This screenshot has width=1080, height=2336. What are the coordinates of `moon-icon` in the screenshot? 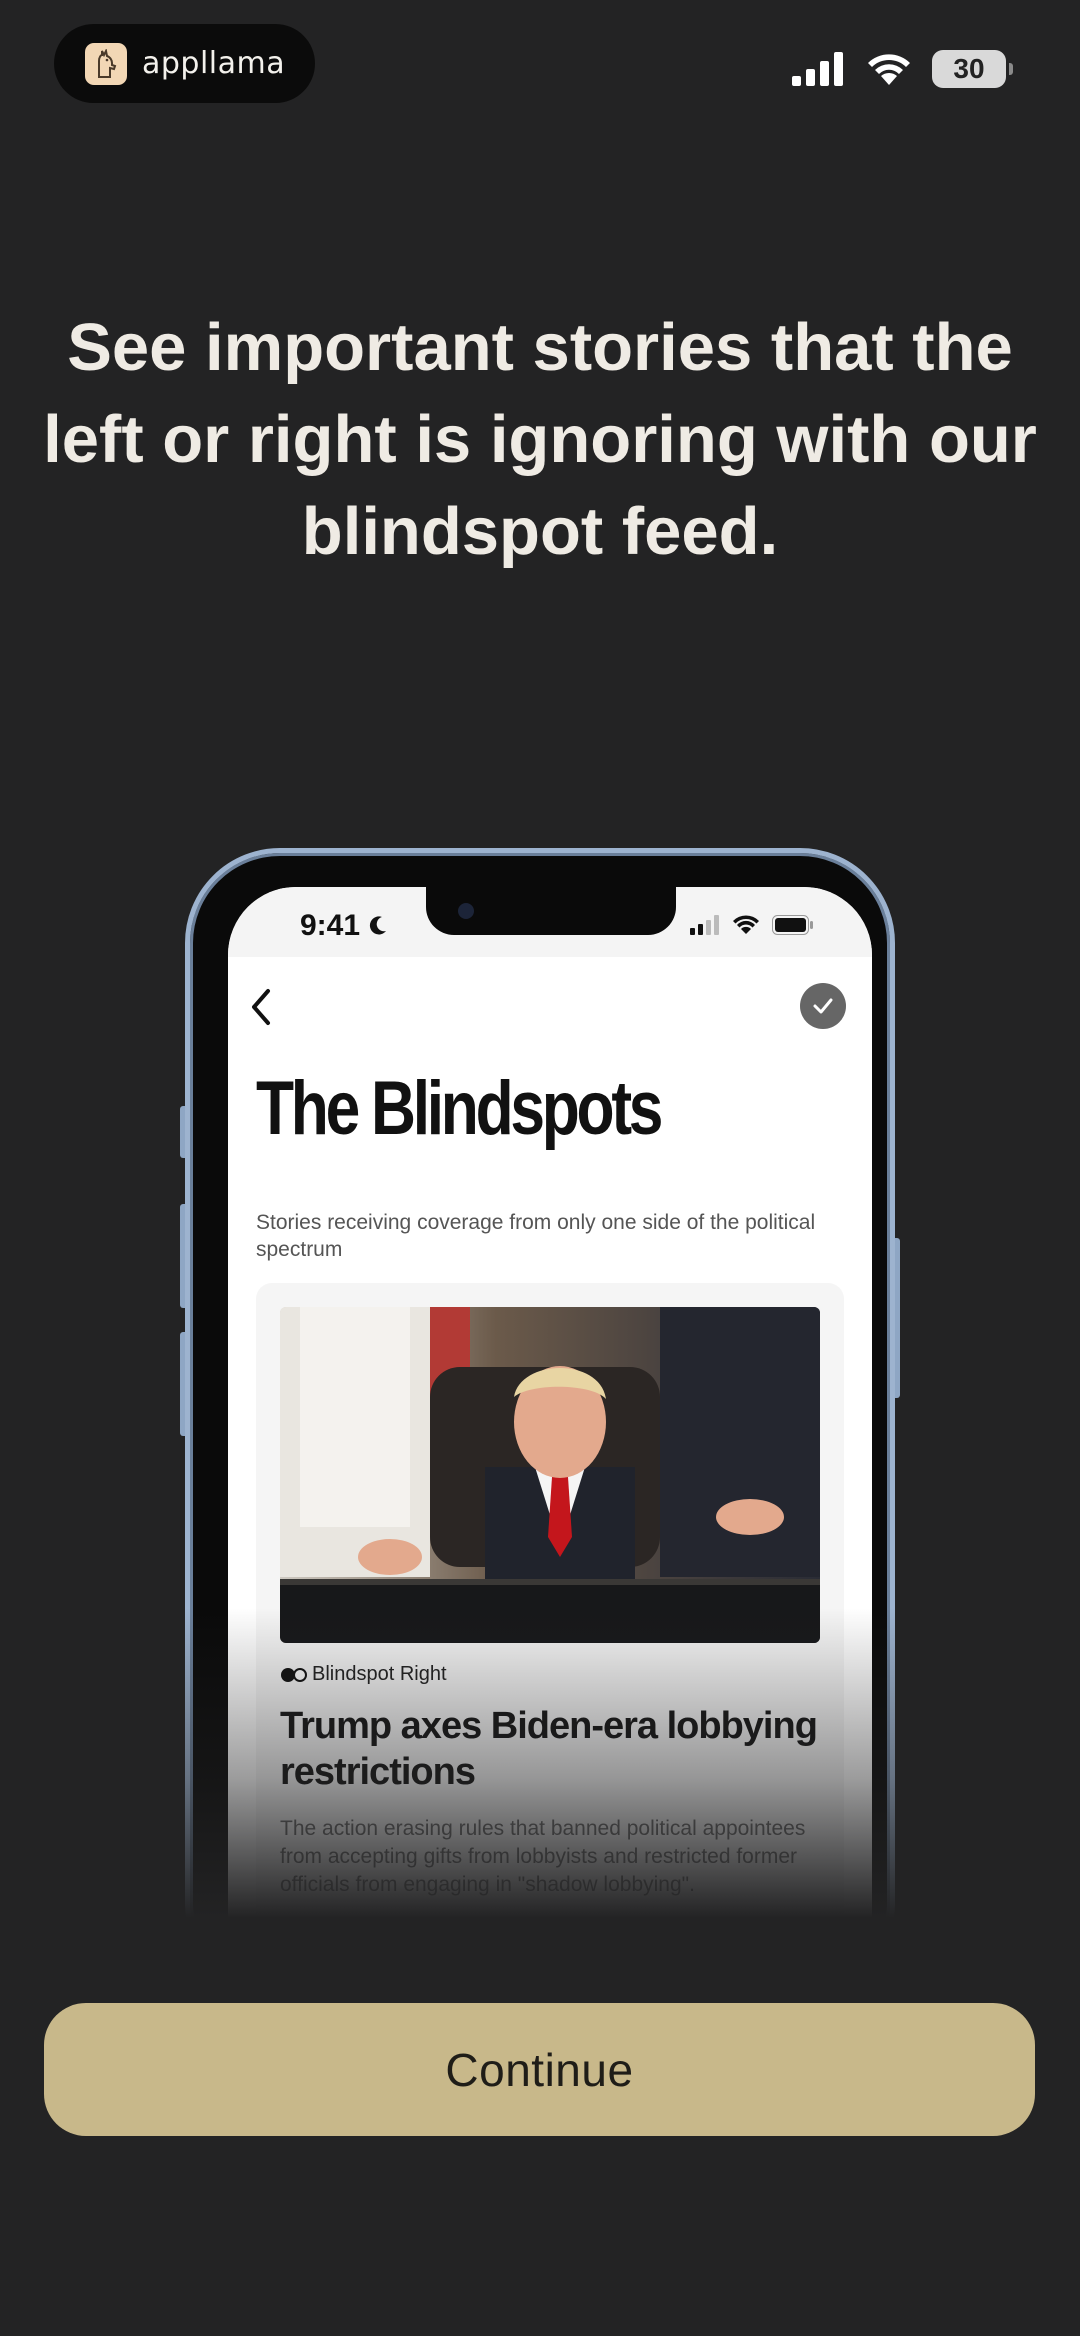 It's located at (378, 925).